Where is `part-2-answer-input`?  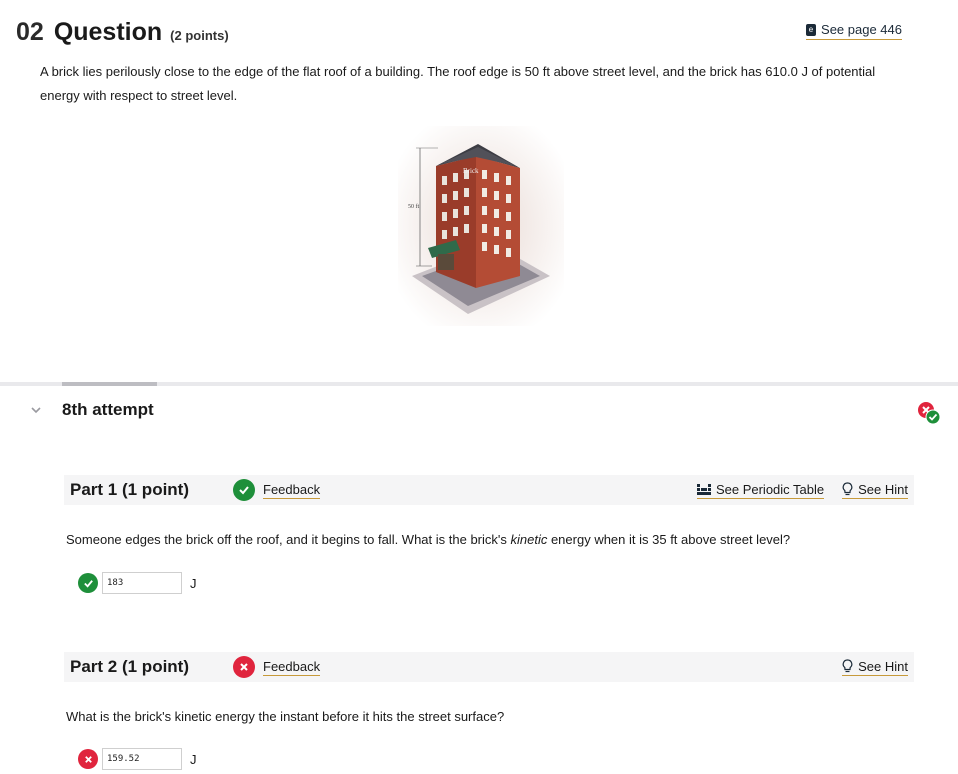 part-2-answer-input is located at coordinates (142, 759).